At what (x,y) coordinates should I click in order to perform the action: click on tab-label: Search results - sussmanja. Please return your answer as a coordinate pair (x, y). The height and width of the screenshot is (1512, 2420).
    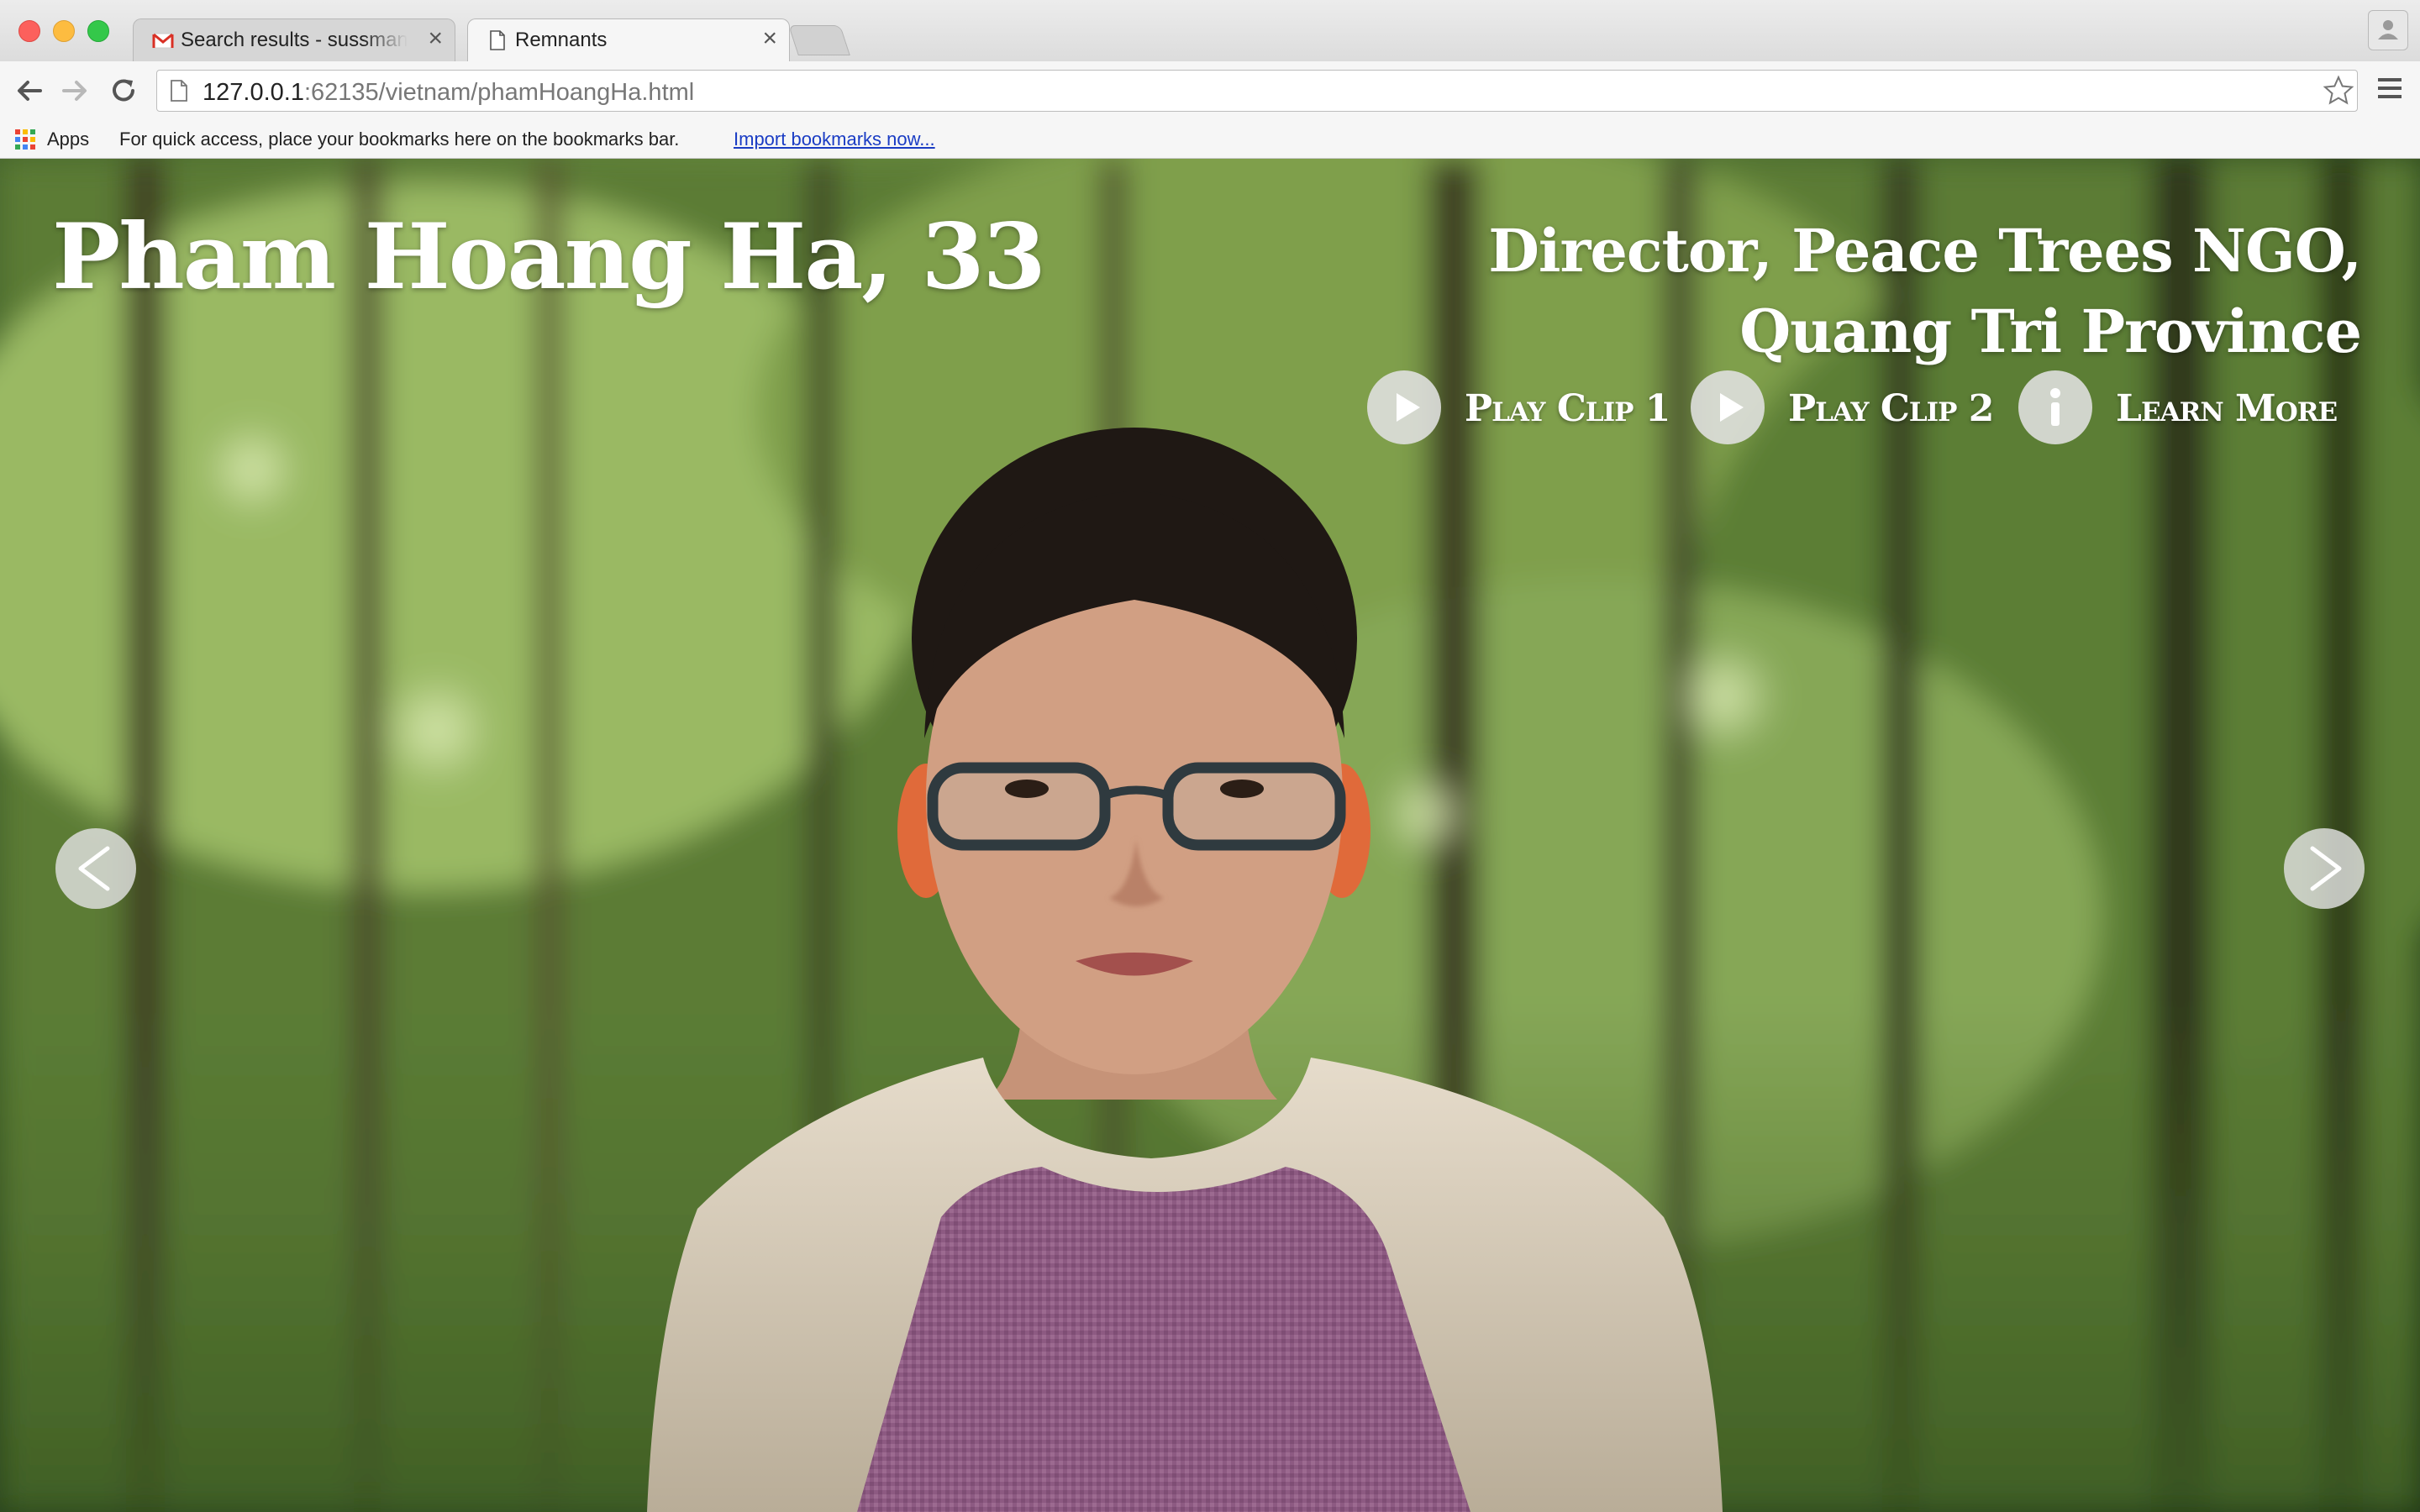
    Looking at the image, I should click on (294, 40).